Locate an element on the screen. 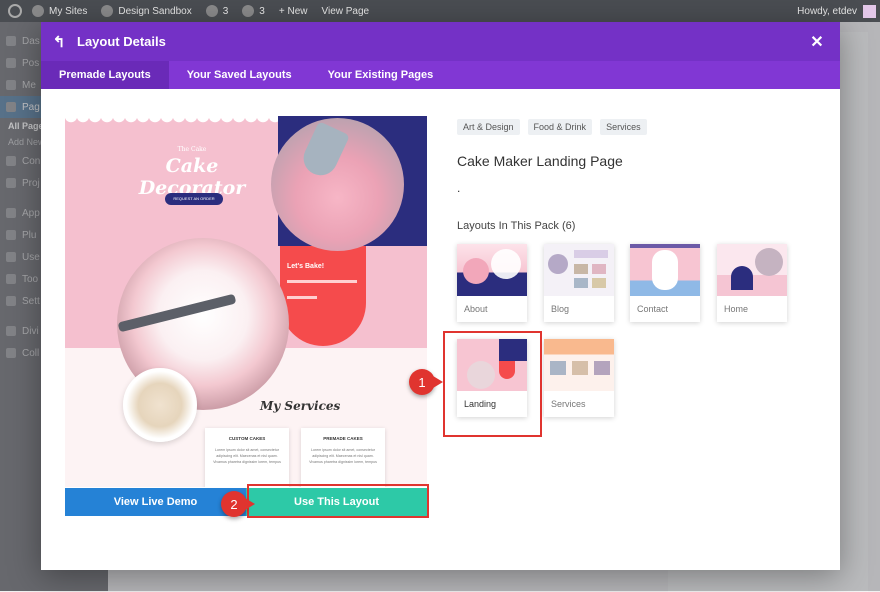  thumb-arch is located at coordinates (742, 278).